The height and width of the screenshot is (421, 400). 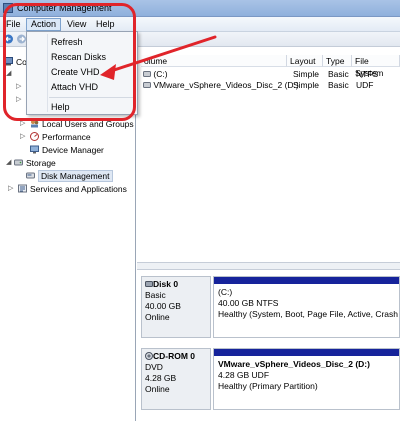 I want to click on collapse-toggle: ◢, so click(x=8, y=163).